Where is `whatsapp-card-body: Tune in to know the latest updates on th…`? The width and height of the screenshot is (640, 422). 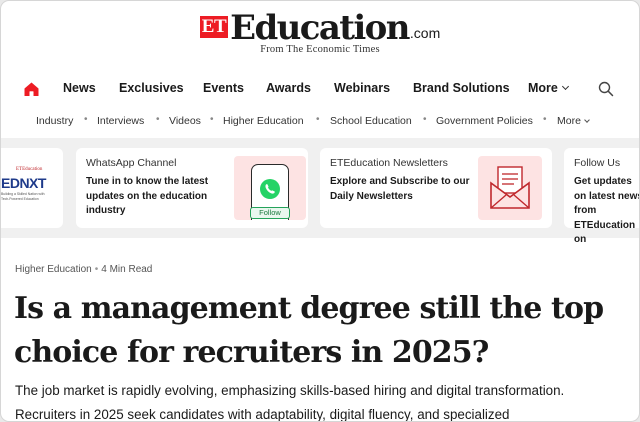
whatsapp-card-body: Tune in to know the latest updates on th… is located at coordinates (147, 196).